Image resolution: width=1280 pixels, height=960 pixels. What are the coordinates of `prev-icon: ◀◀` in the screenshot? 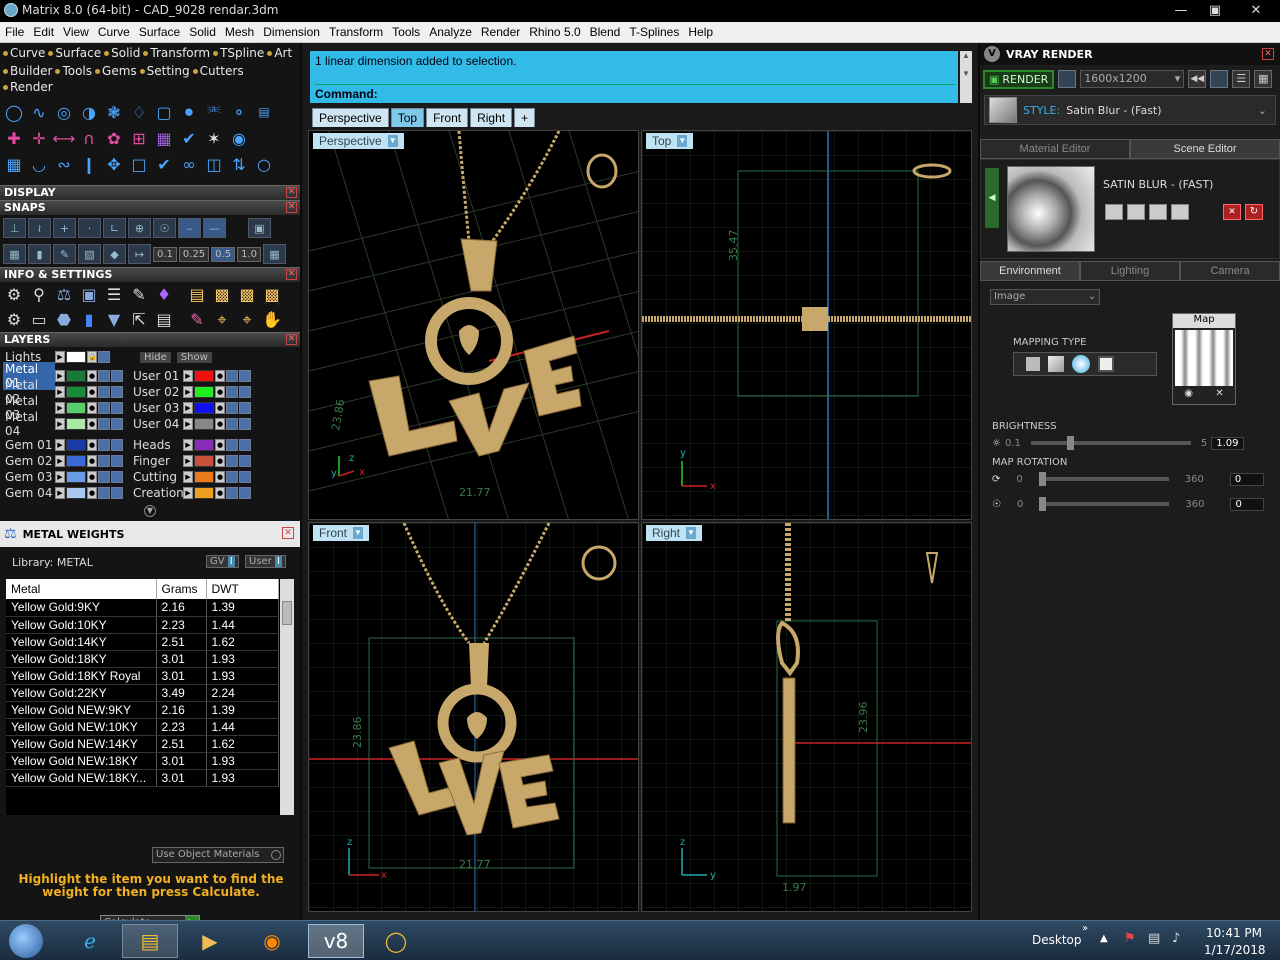 It's located at (1197, 79).